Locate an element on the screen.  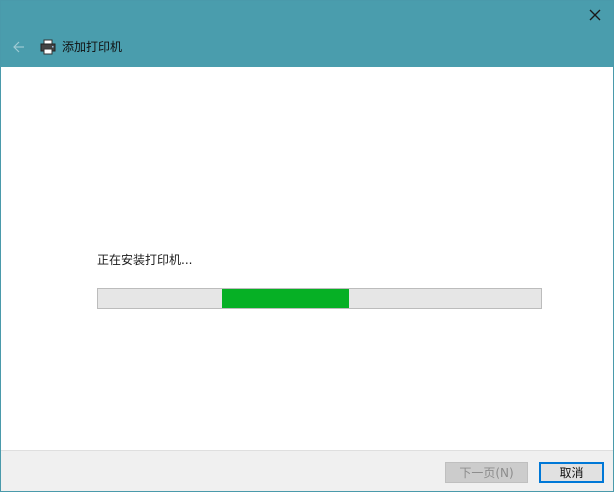
close-icon is located at coordinates (595, 15).